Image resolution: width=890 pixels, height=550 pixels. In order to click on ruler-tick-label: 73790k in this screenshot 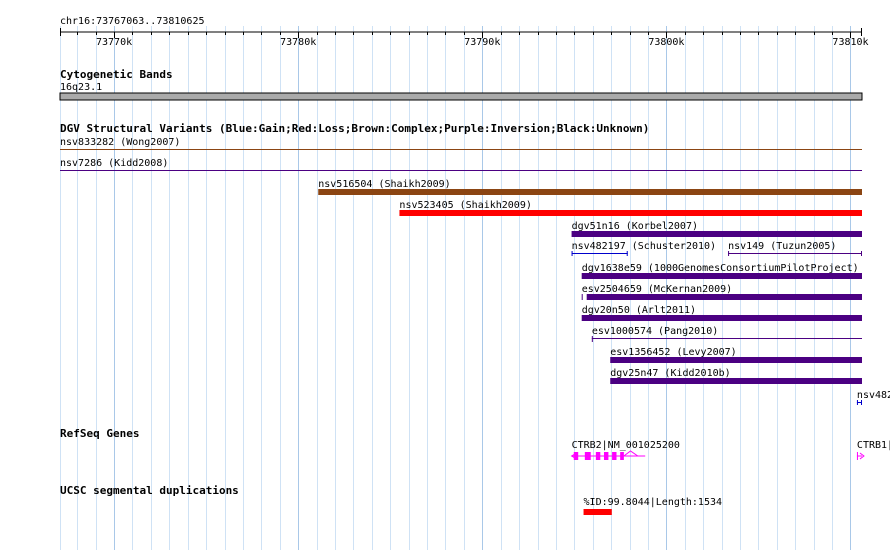, I will do `click(482, 42)`.